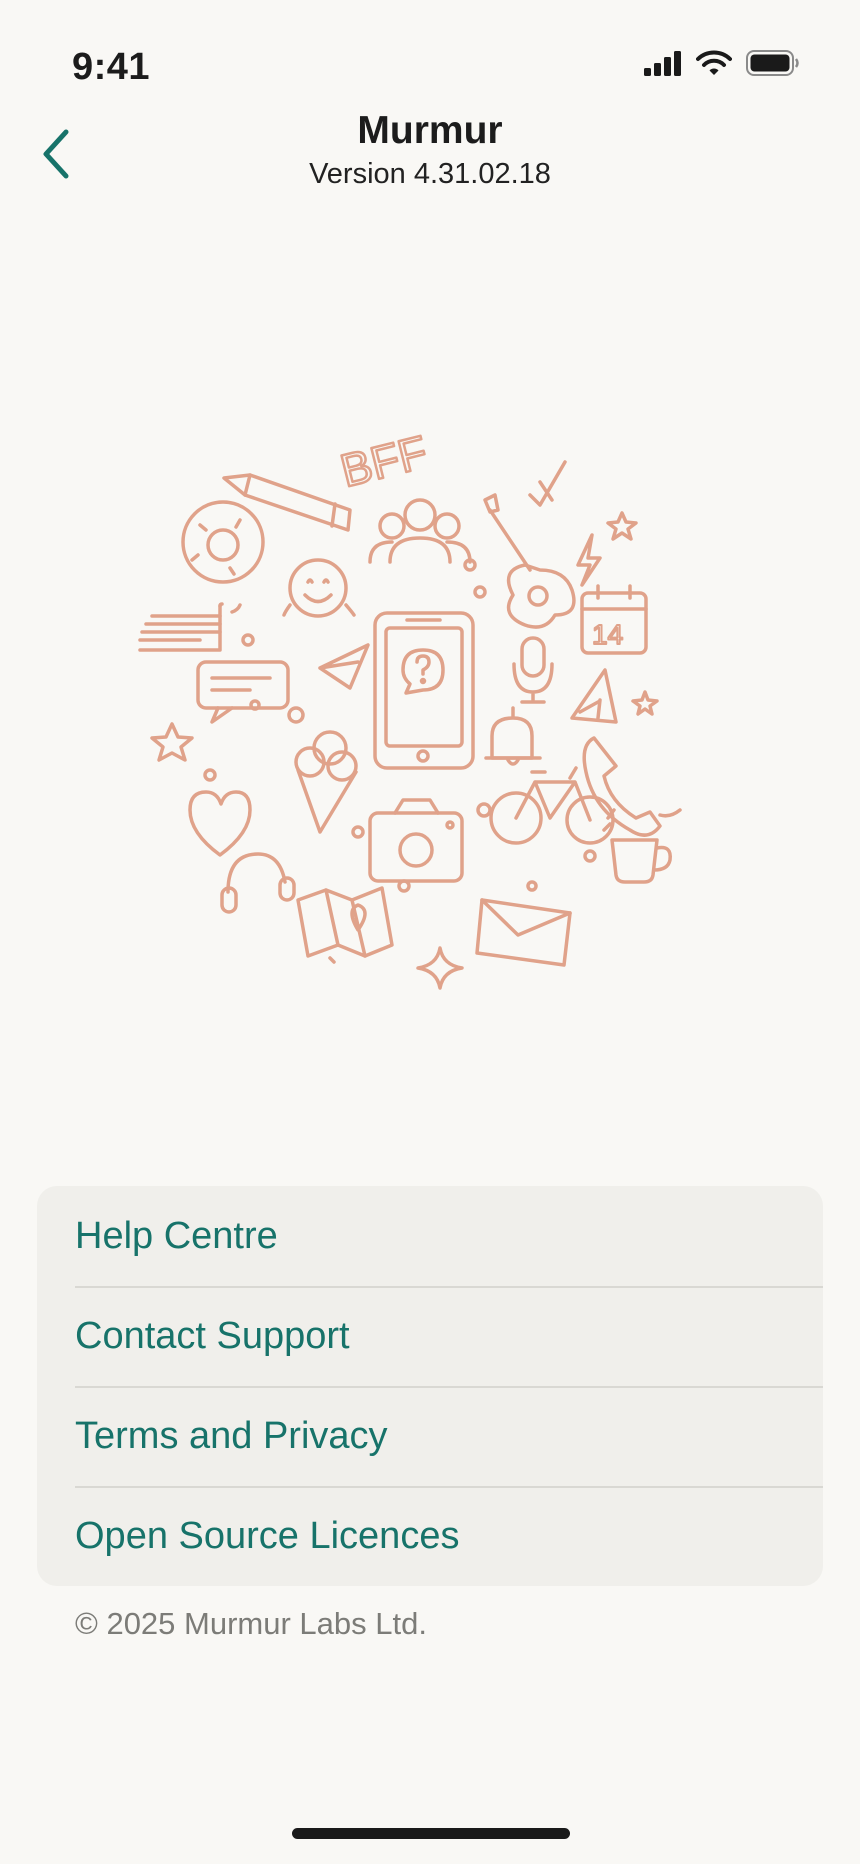 The height and width of the screenshot is (1864, 860). What do you see at coordinates (523, 932) in the screenshot?
I see `envelope-icon` at bounding box center [523, 932].